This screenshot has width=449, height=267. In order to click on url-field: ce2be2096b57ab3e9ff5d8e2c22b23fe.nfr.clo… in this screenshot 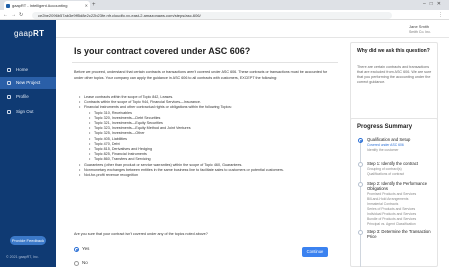, I will do `click(212, 15)`.